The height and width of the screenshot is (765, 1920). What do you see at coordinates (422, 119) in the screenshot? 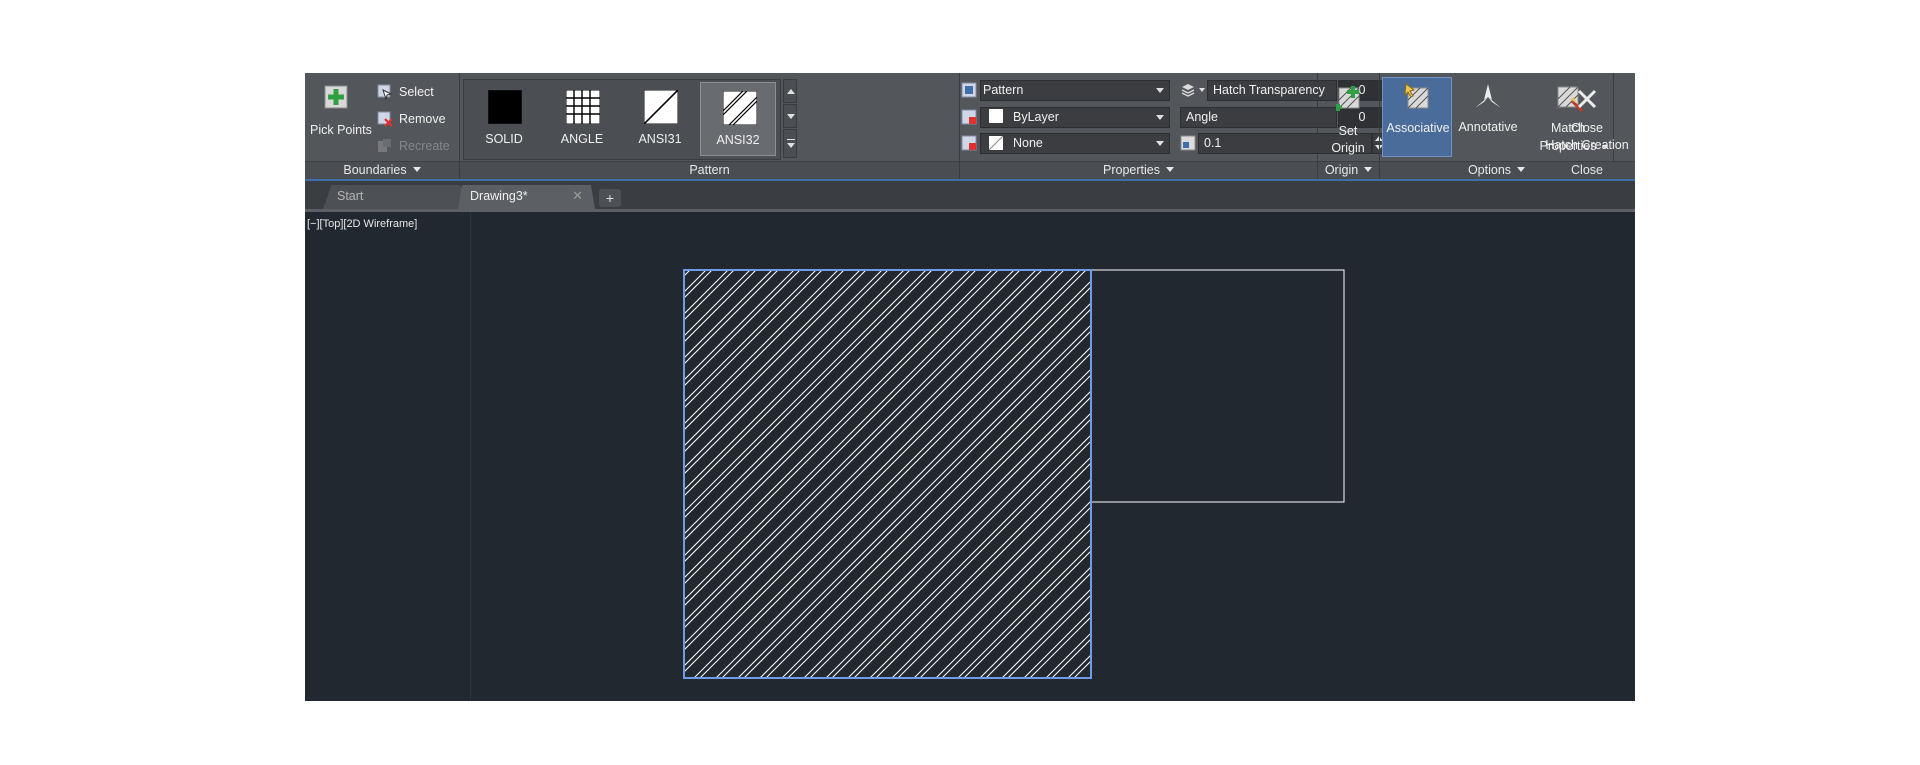
I see `remove-label: Remove` at bounding box center [422, 119].